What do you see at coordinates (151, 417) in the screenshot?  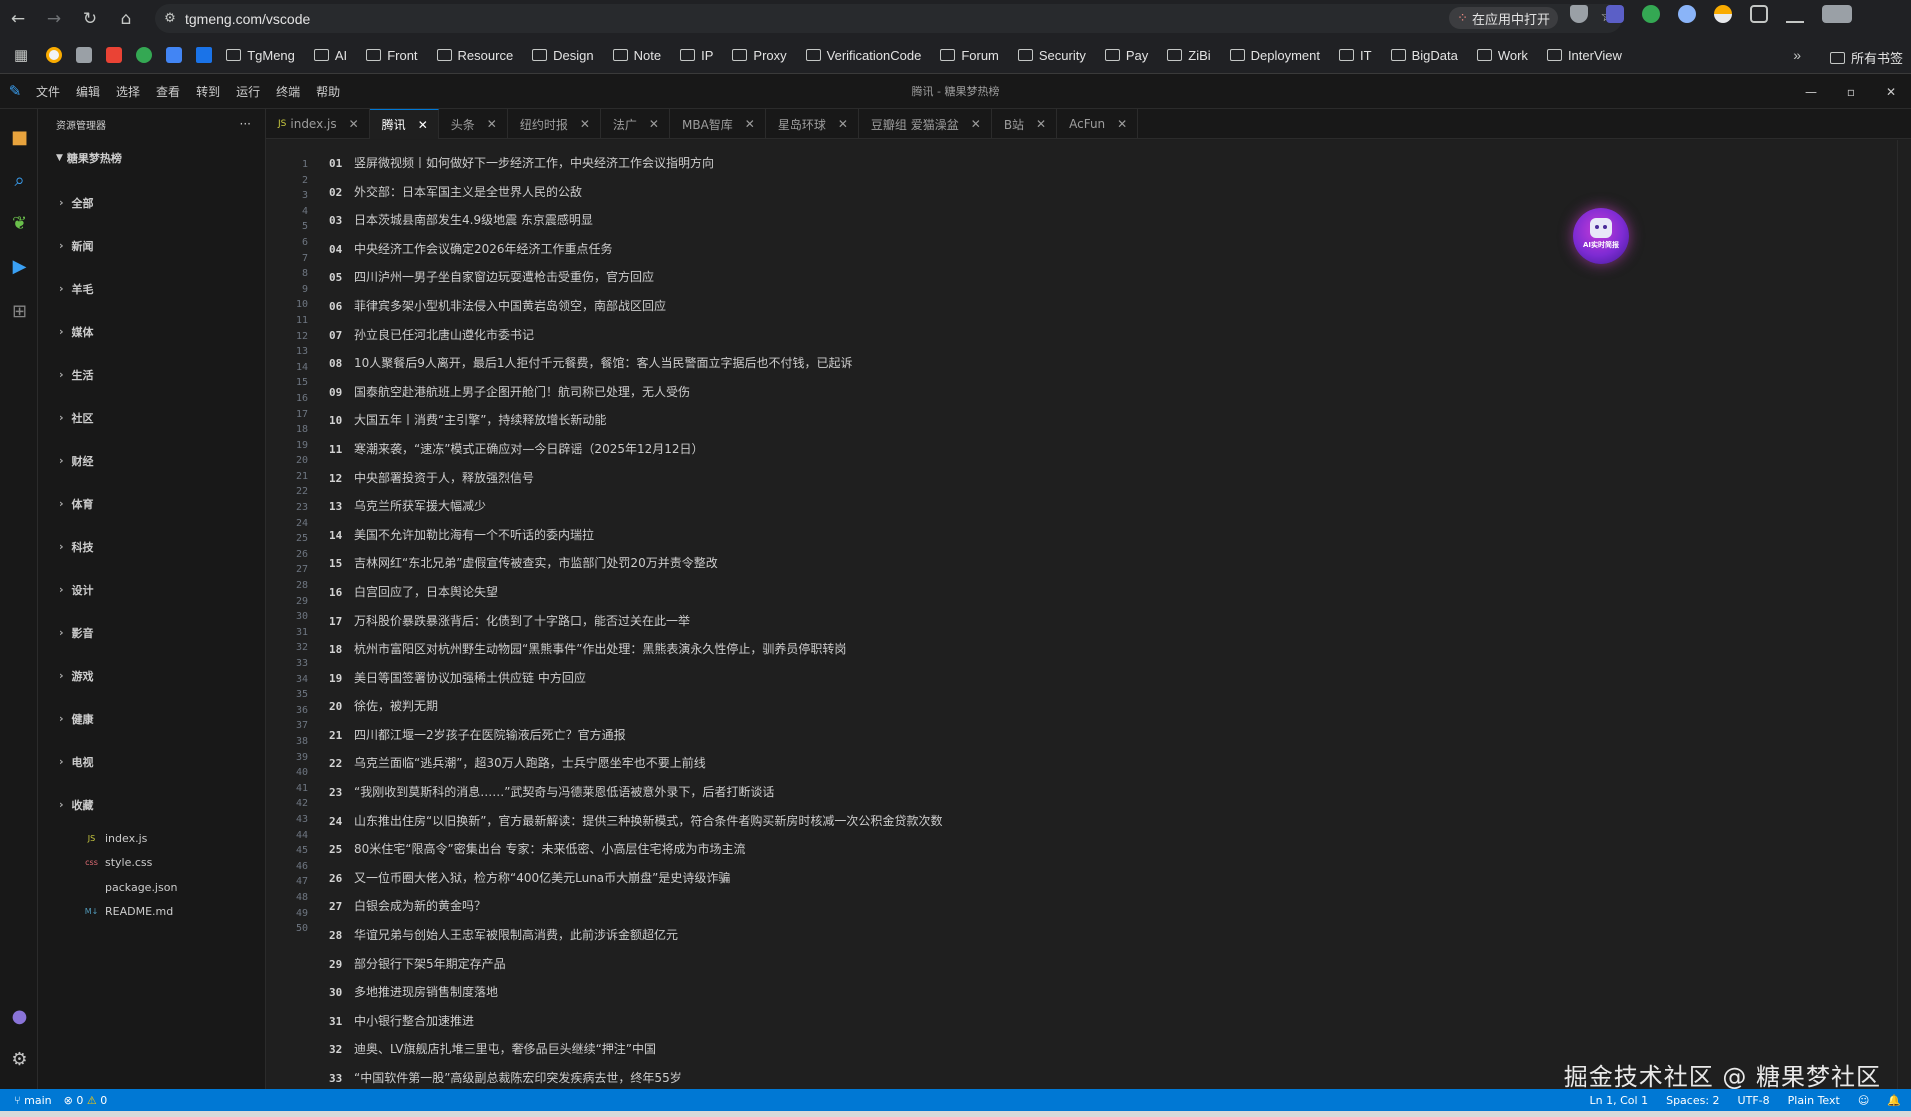 I see `sidebar-folder: › 社区` at bounding box center [151, 417].